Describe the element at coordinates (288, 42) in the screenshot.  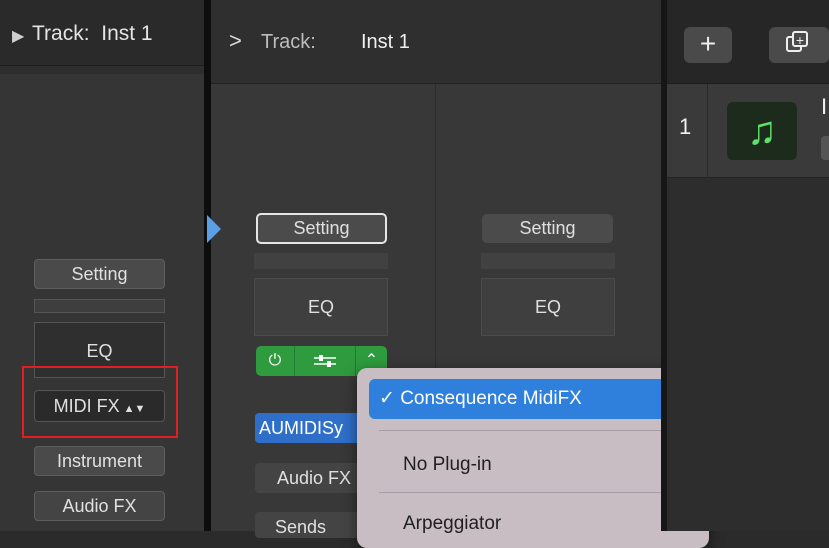
I see `track-label: Track:` at that location.